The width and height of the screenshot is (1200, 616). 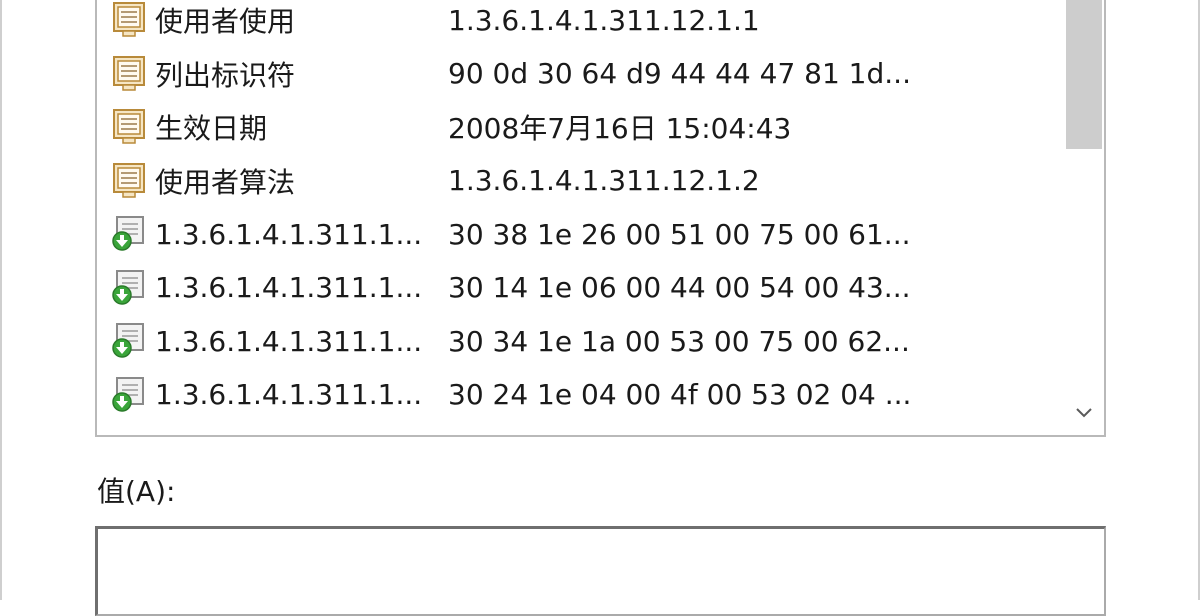 What do you see at coordinates (136, 491) in the screenshot?
I see `value-label: 值(A):` at bounding box center [136, 491].